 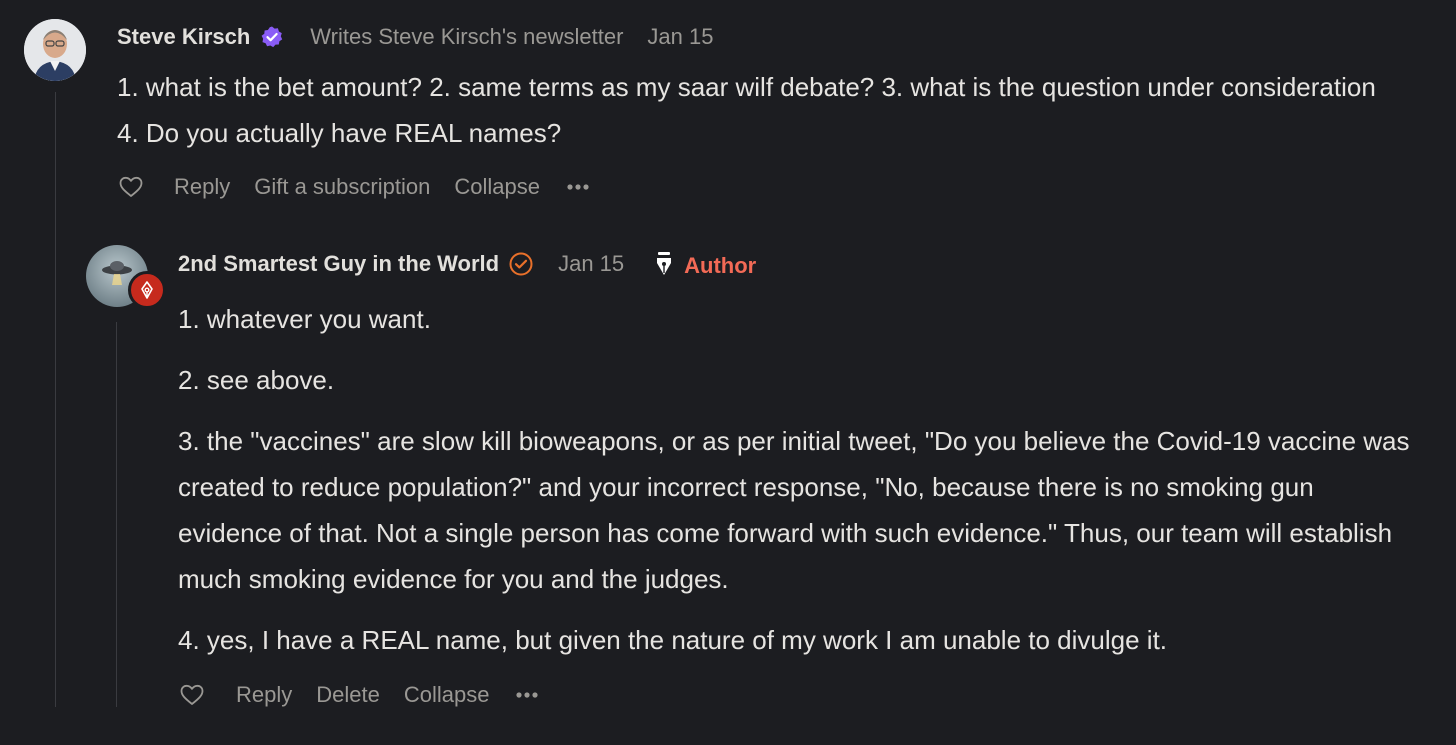 I want to click on author-name: Steve Kirsch, so click(x=183, y=37).